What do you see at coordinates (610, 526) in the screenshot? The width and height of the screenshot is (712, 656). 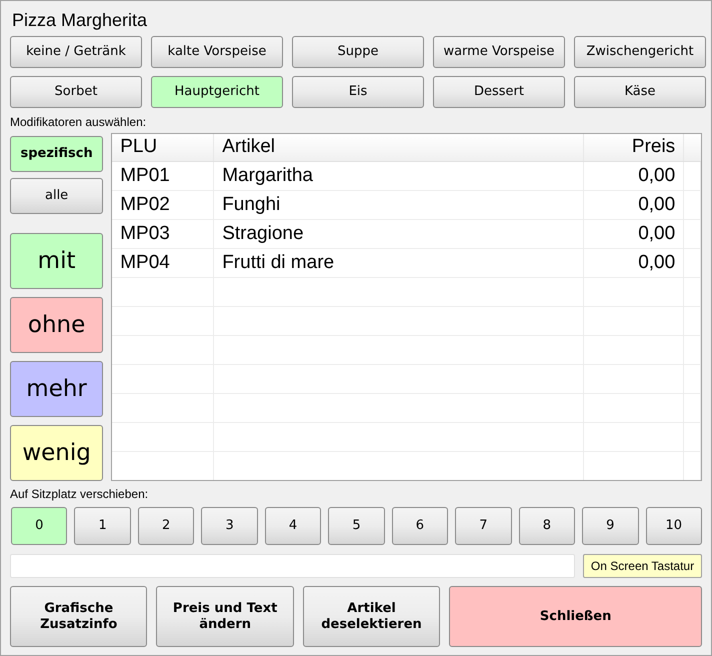 I see `seat-button: 9` at bounding box center [610, 526].